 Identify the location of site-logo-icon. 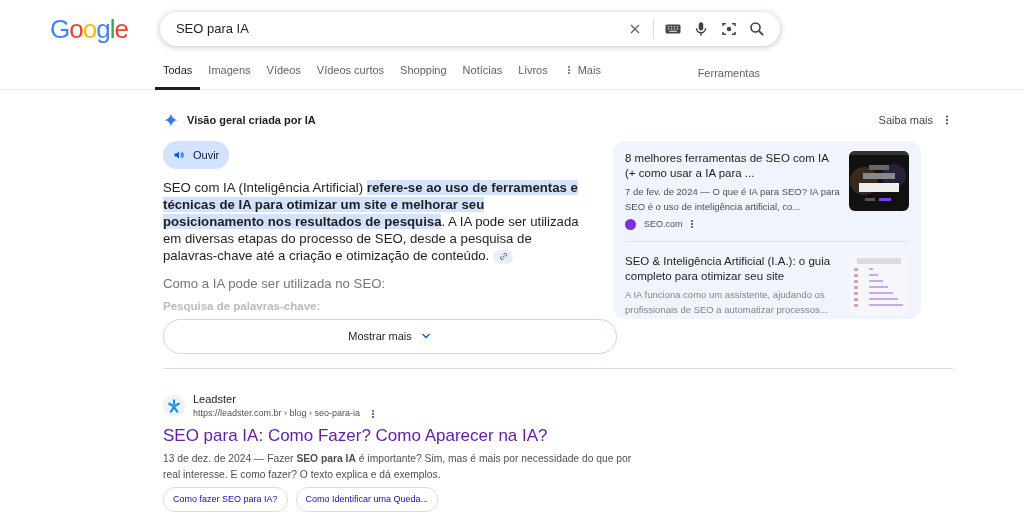
(174, 405).